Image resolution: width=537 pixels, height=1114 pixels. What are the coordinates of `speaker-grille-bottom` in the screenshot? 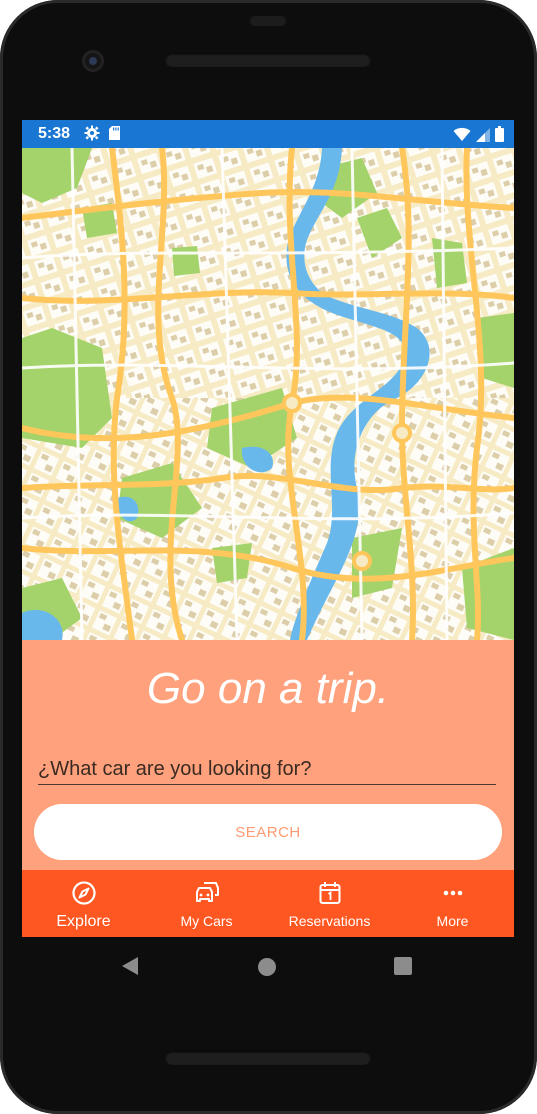 It's located at (268, 1058).